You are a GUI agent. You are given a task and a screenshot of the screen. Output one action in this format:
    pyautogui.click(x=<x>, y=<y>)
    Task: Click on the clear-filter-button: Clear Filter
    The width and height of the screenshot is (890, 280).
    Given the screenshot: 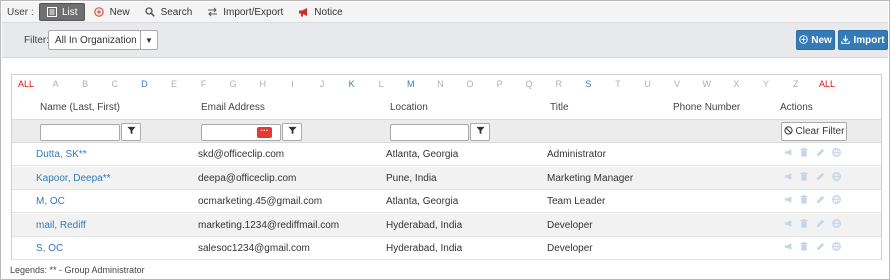 What is the action you would take?
    pyautogui.click(x=814, y=131)
    